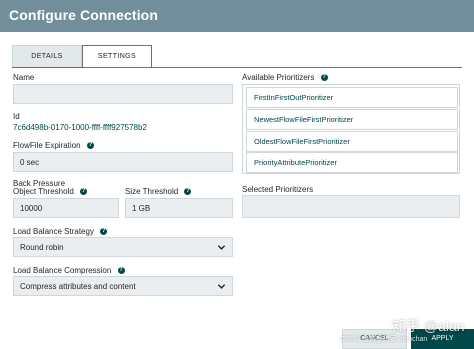 The height and width of the screenshot is (349, 474). Describe the element at coordinates (237, 16) in the screenshot. I see `dialog-header: Configure Connection` at that location.